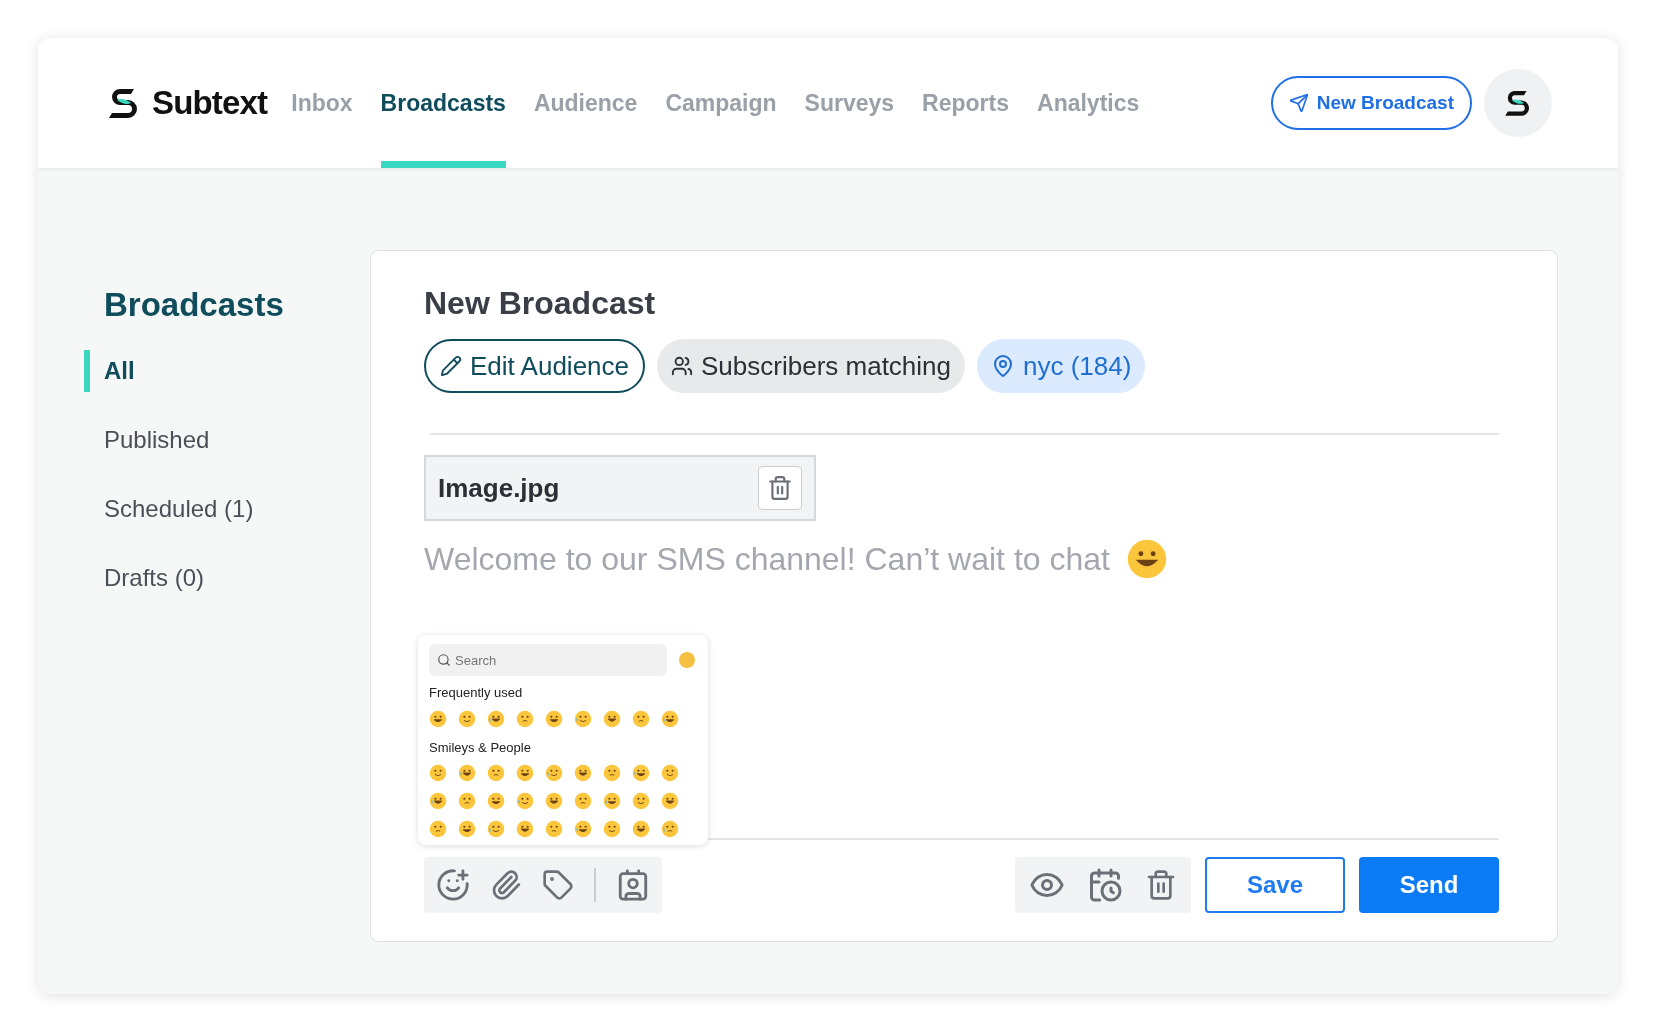 This screenshot has height=1030, width=1659. What do you see at coordinates (194, 305) in the screenshot?
I see `sidebar-title: Broadcasts` at bounding box center [194, 305].